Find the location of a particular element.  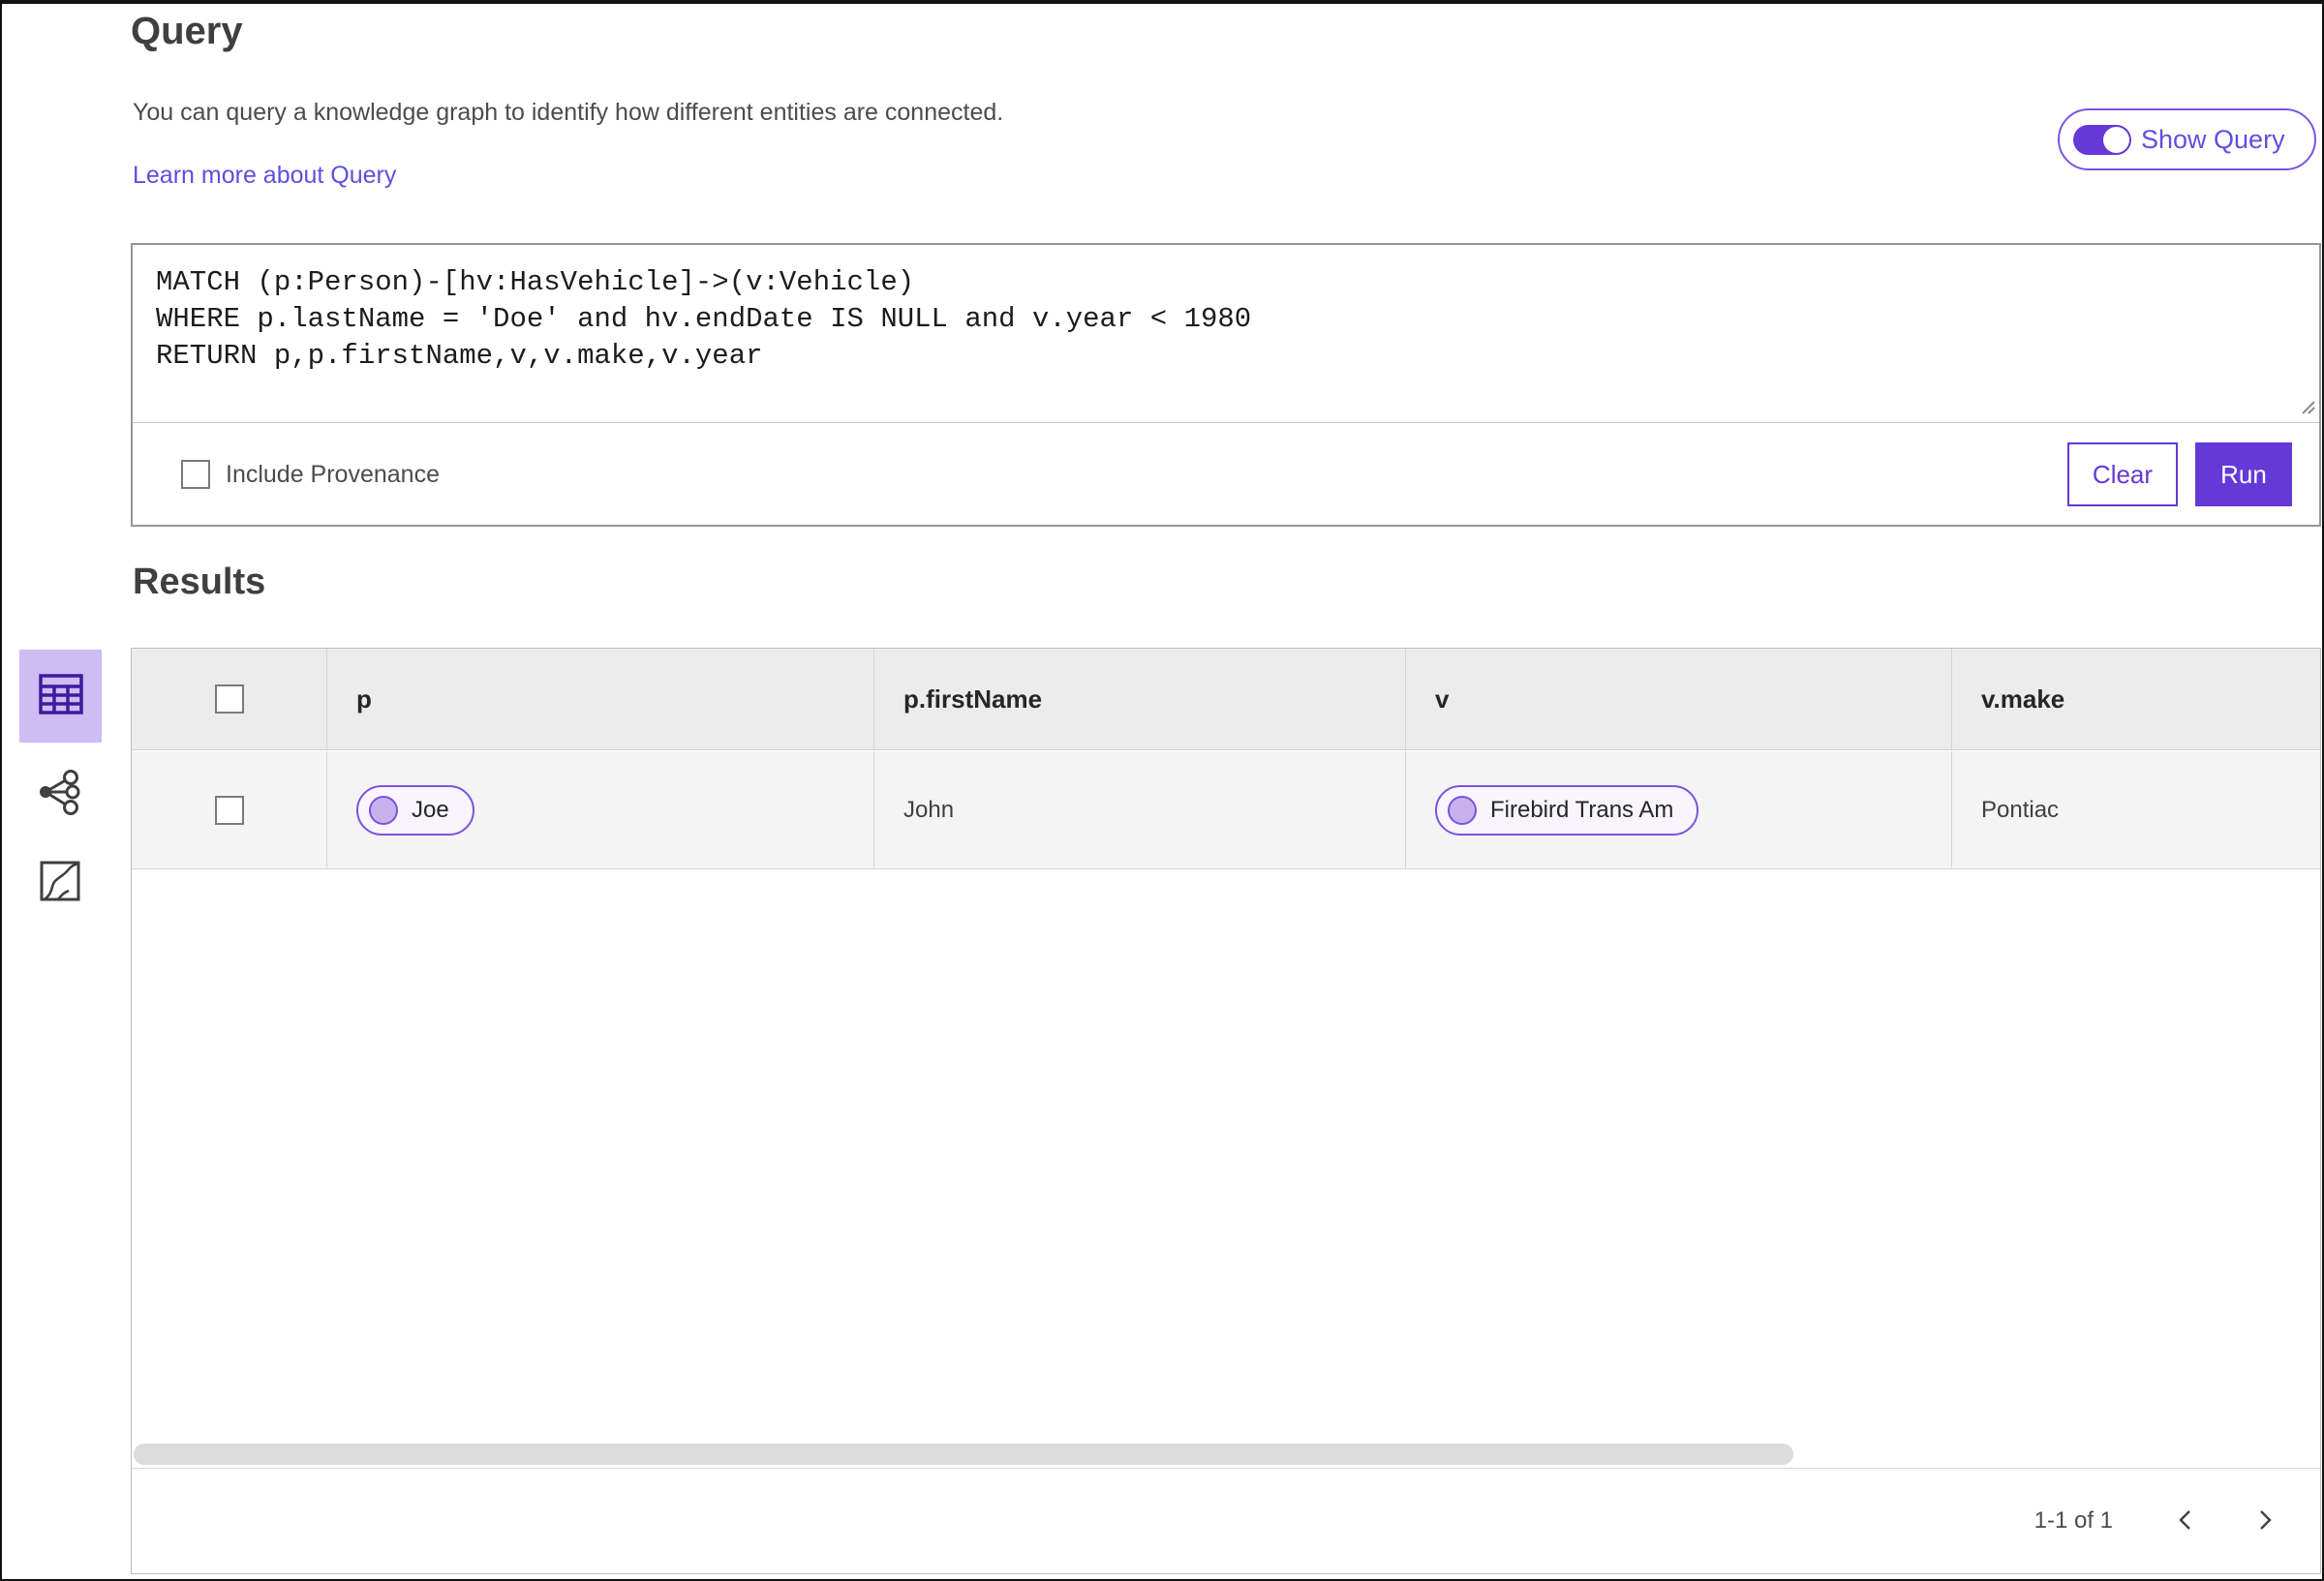

entity-pill-label: Firebird Trans Am is located at coordinates (1582, 809).